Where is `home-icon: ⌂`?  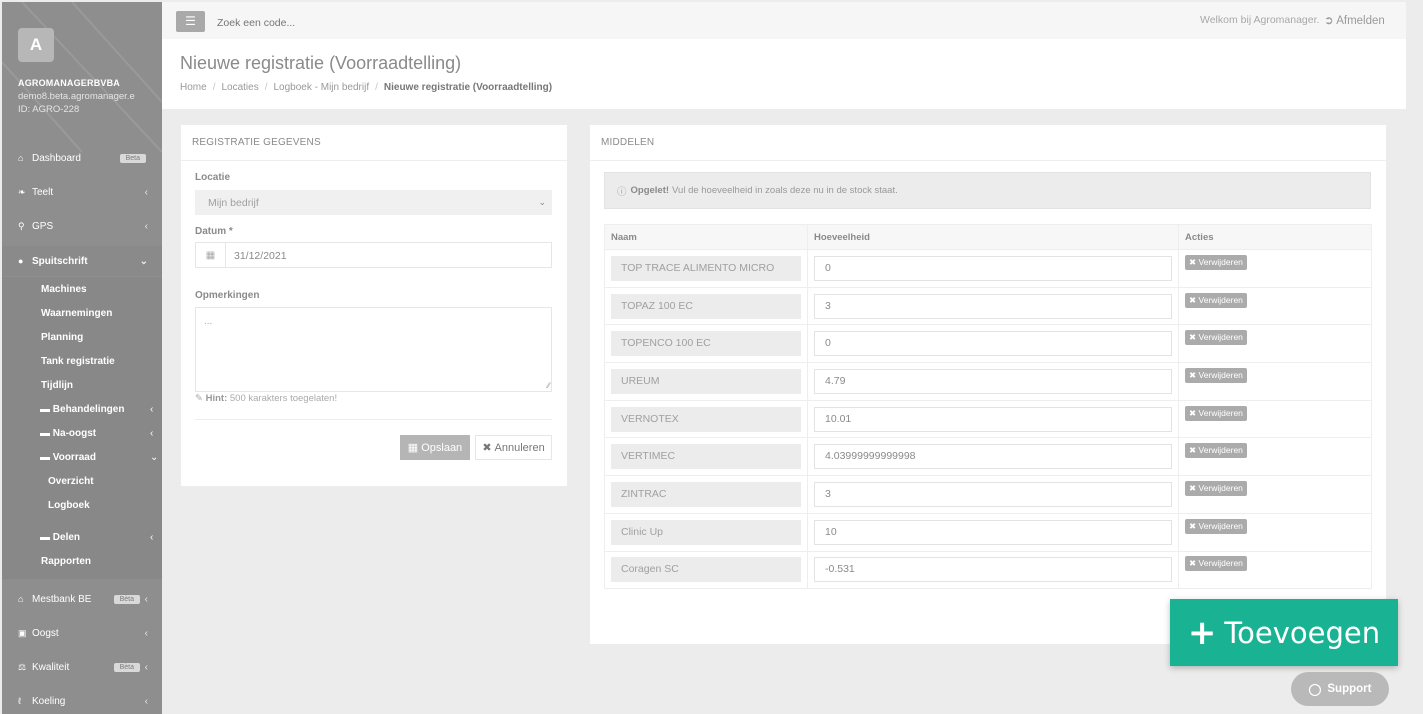 home-icon: ⌂ is located at coordinates (21, 158).